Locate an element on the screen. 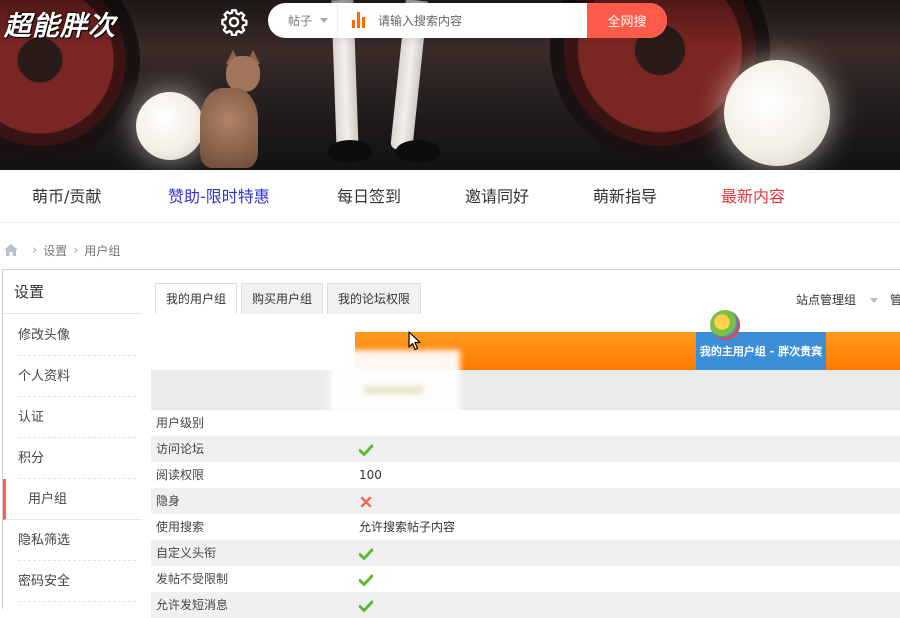  moderation-select: 站点管理组 管 is located at coordinates (848, 299).